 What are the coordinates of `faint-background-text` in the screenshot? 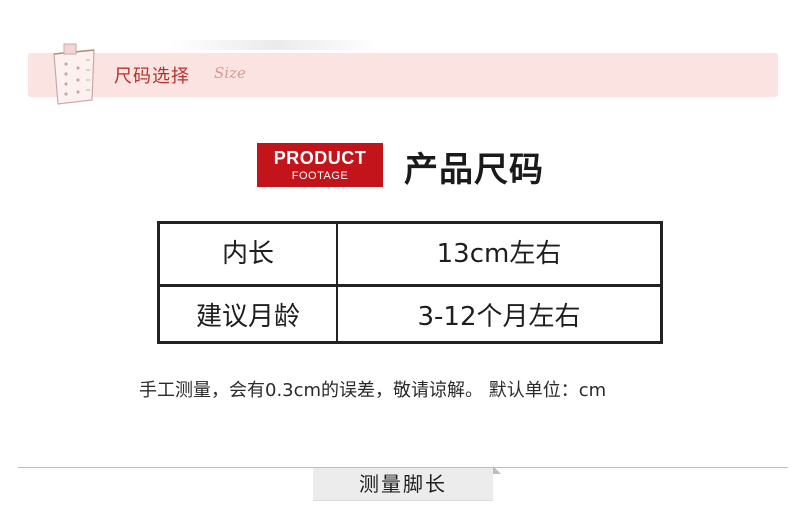 It's located at (275, 45).